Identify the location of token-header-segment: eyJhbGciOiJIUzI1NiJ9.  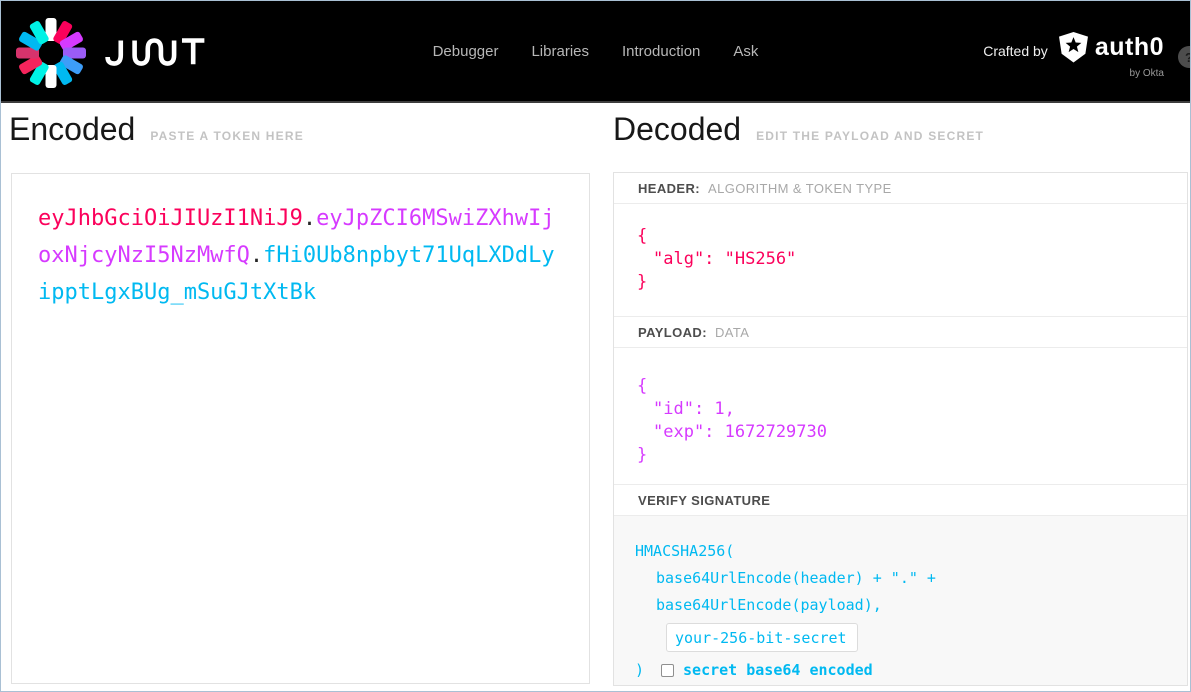
(170, 218).